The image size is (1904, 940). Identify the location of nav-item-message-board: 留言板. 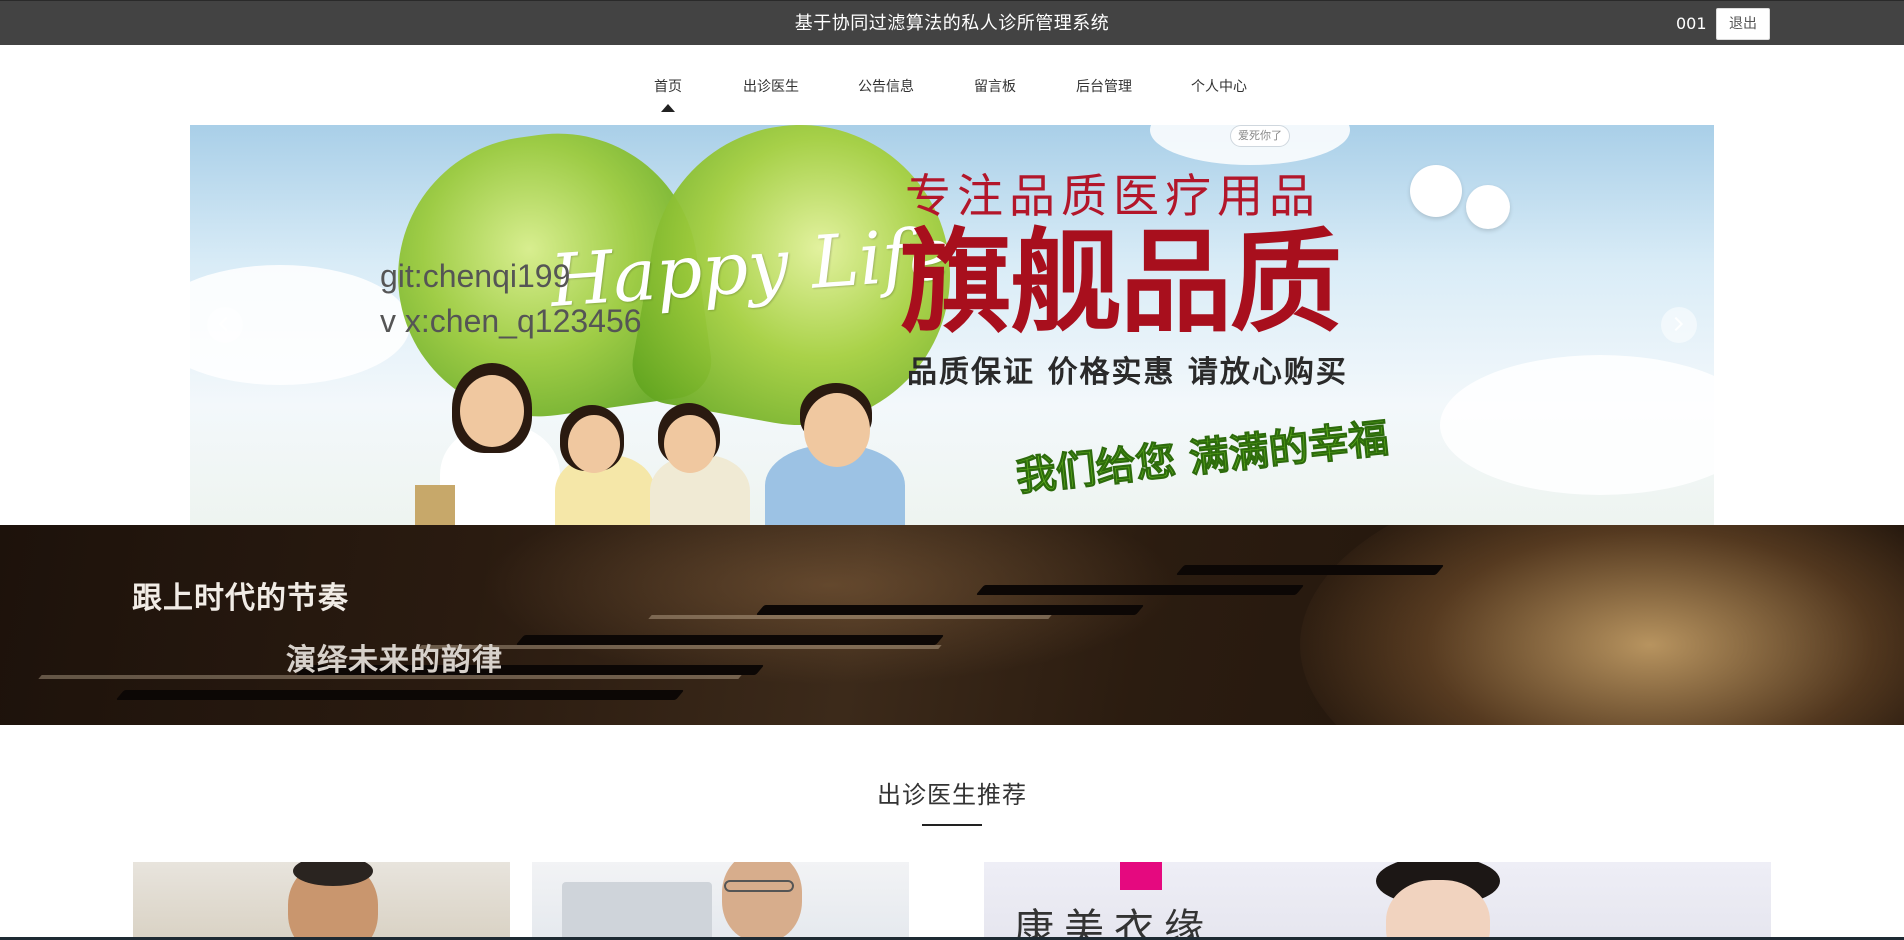
(995, 86).